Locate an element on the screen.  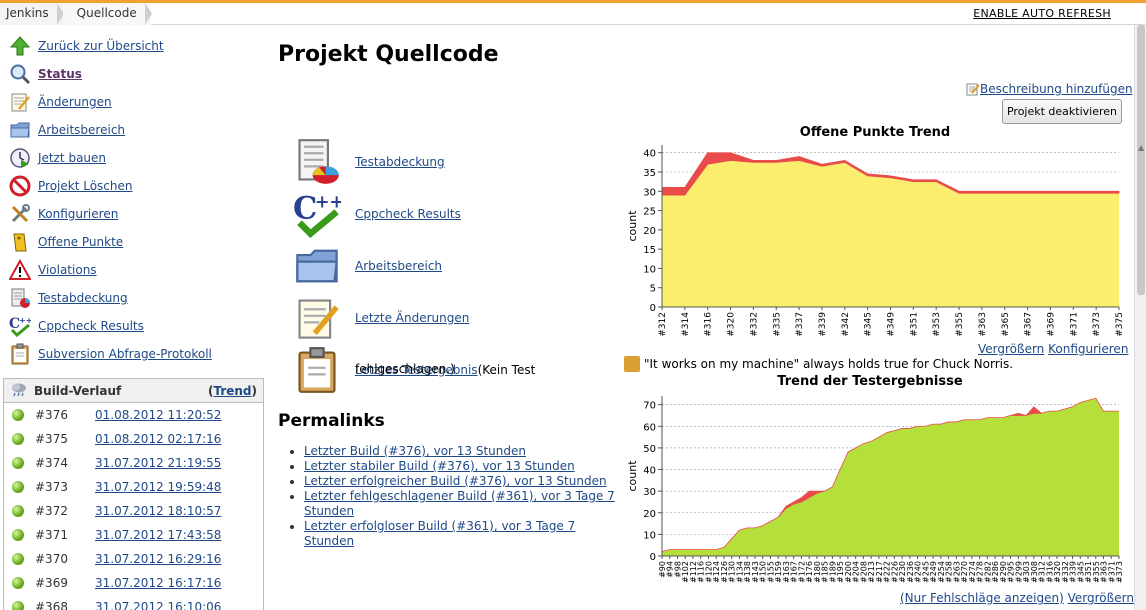
build-history-row: #373 31.07.2012 19:59:48 is located at coordinates (133, 487).